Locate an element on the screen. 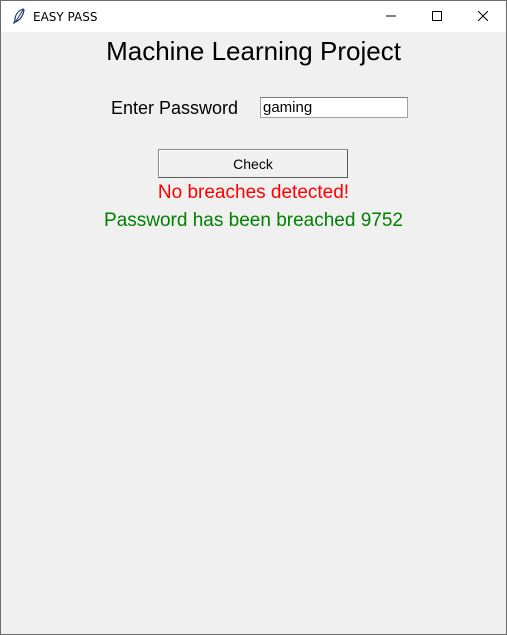  password-label: Enter Password is located at coordinates (175, 108).